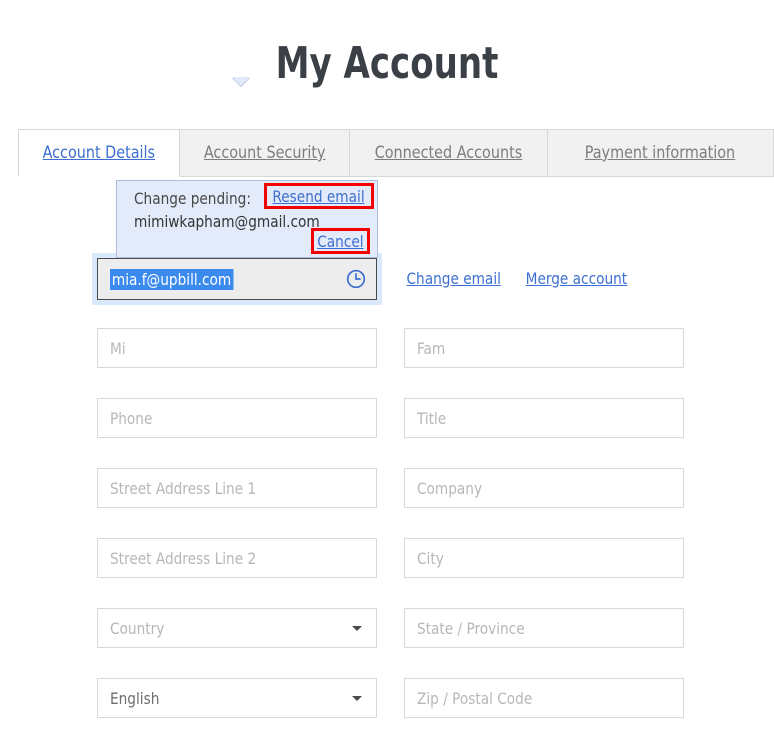 Image resolution: width=774 pixels, height=735 pixels. What do you see at coordinates (387, 433) in the screenshot?
I see `form-row: Phone Title` at bounding box center [387, 433].